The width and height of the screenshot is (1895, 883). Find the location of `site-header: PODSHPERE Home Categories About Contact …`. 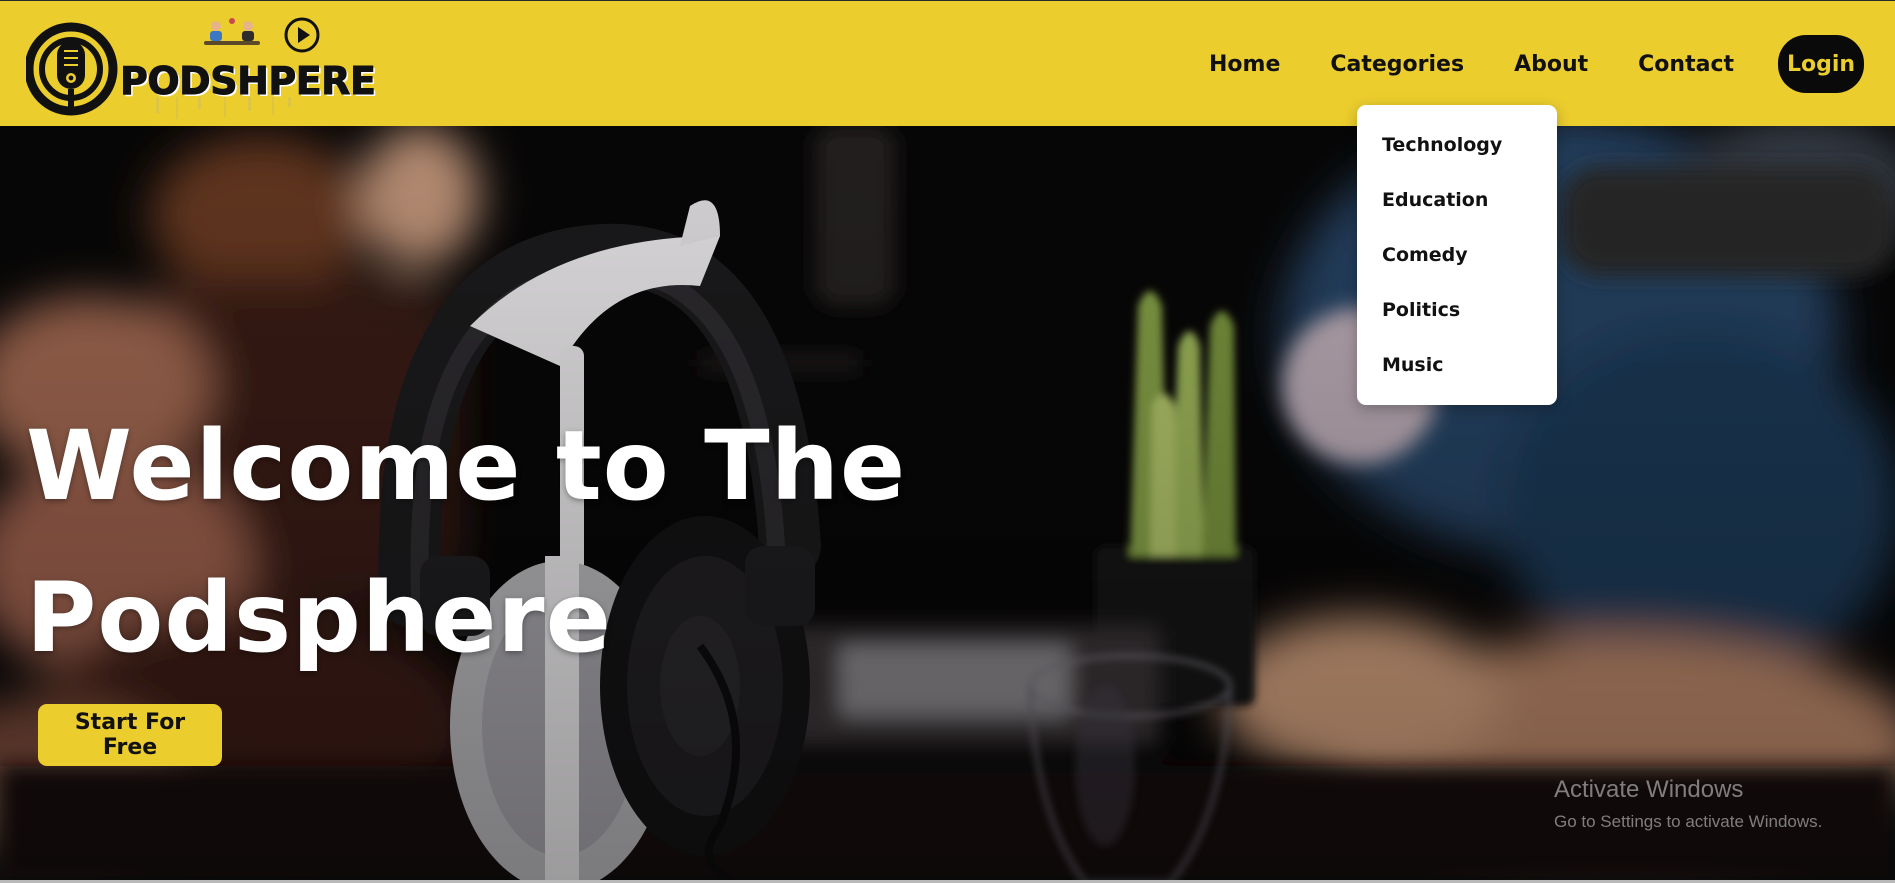

site-header: PODSHPERE Home Categories About Contact … is located at coordinates (947, 63).